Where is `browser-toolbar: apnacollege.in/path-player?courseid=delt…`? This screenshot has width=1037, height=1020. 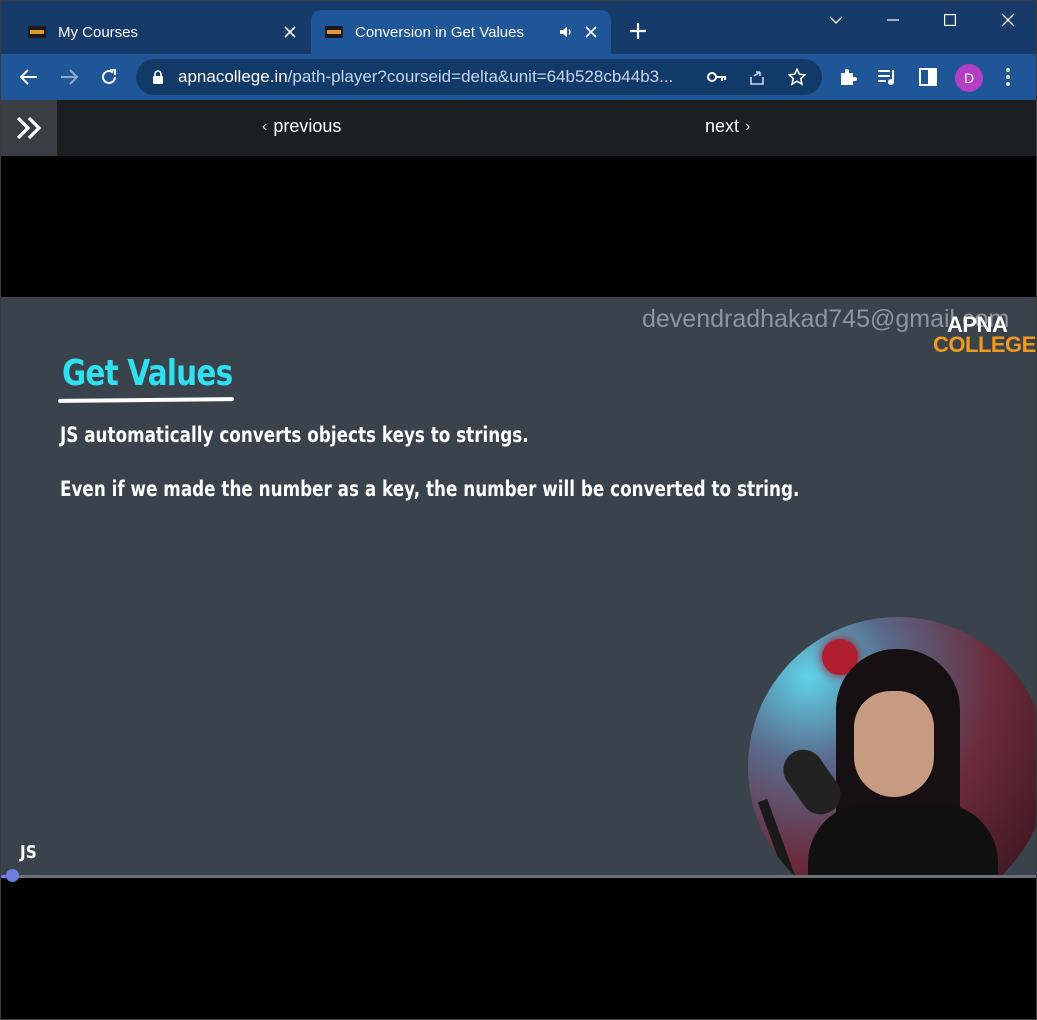
browser-toolbar: apnacollege.in/path-player?courseid=delt… is located at coordinates (518, 77).